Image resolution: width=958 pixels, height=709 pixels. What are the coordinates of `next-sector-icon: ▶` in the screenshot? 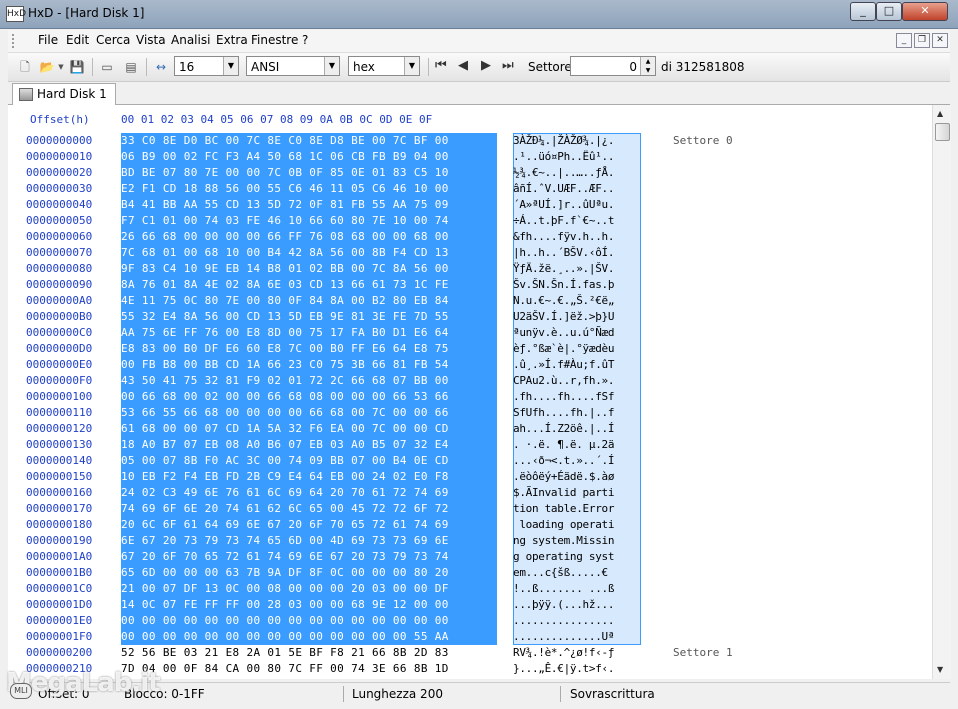 It's located at (486, 65).